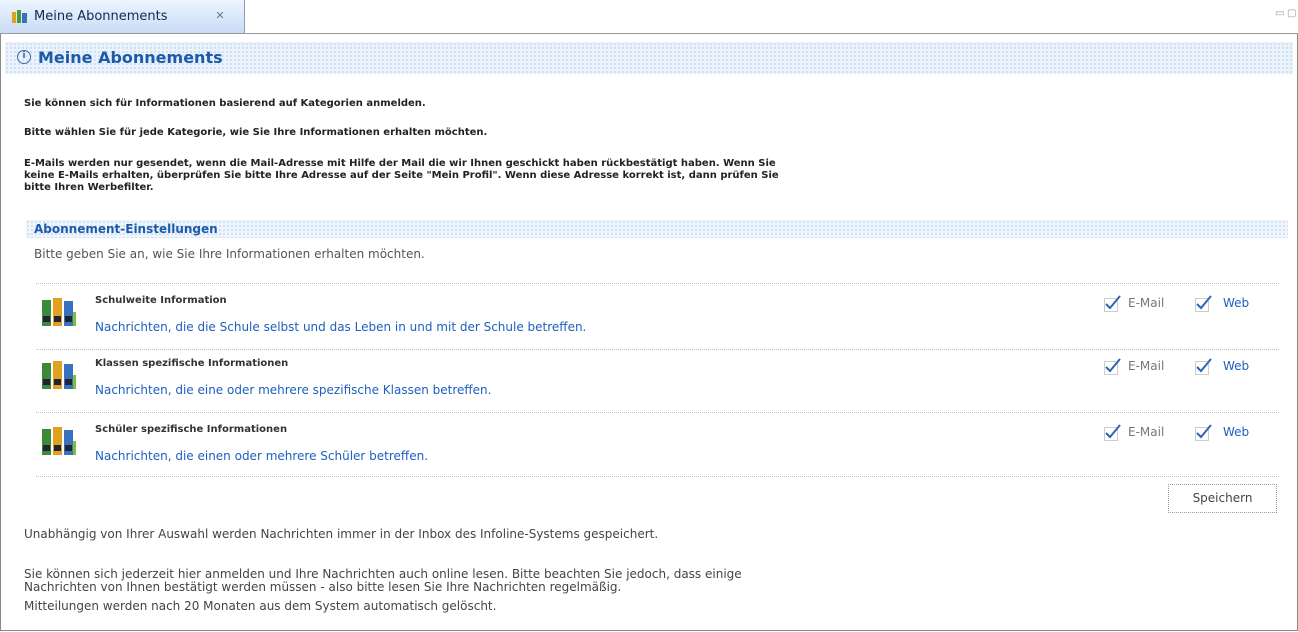  I want to click on section-title: Abonnement-Einstellungen, so click(126, 229).